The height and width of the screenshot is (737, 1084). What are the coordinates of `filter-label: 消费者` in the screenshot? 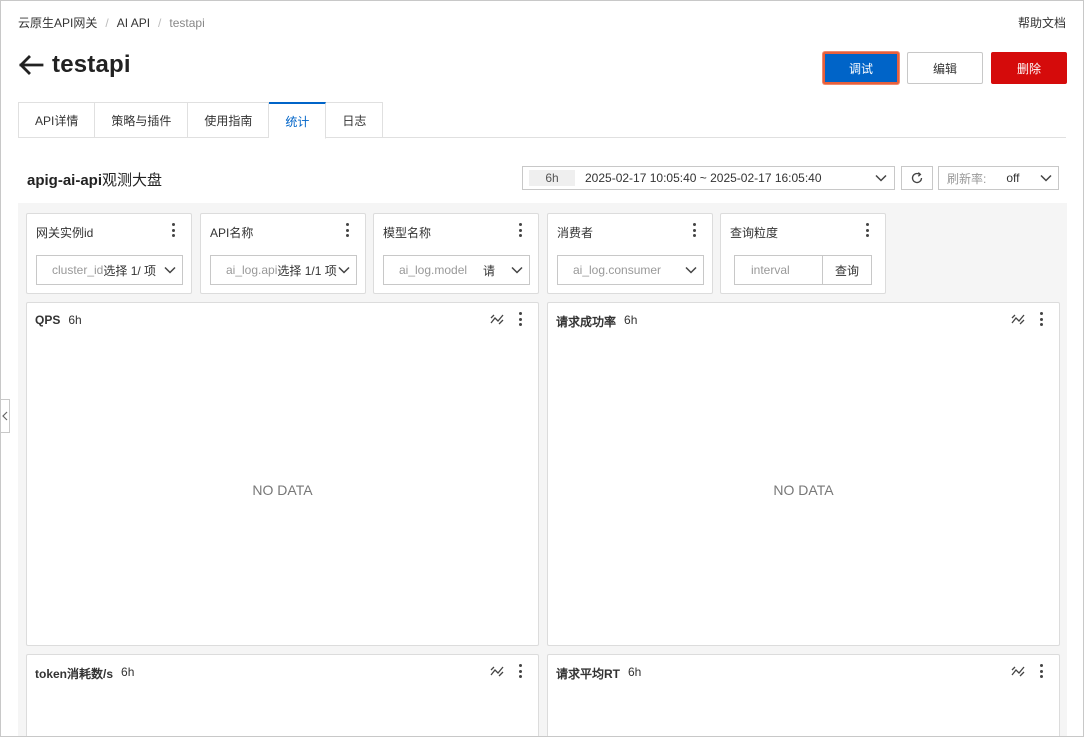 It's located at (575, 233).